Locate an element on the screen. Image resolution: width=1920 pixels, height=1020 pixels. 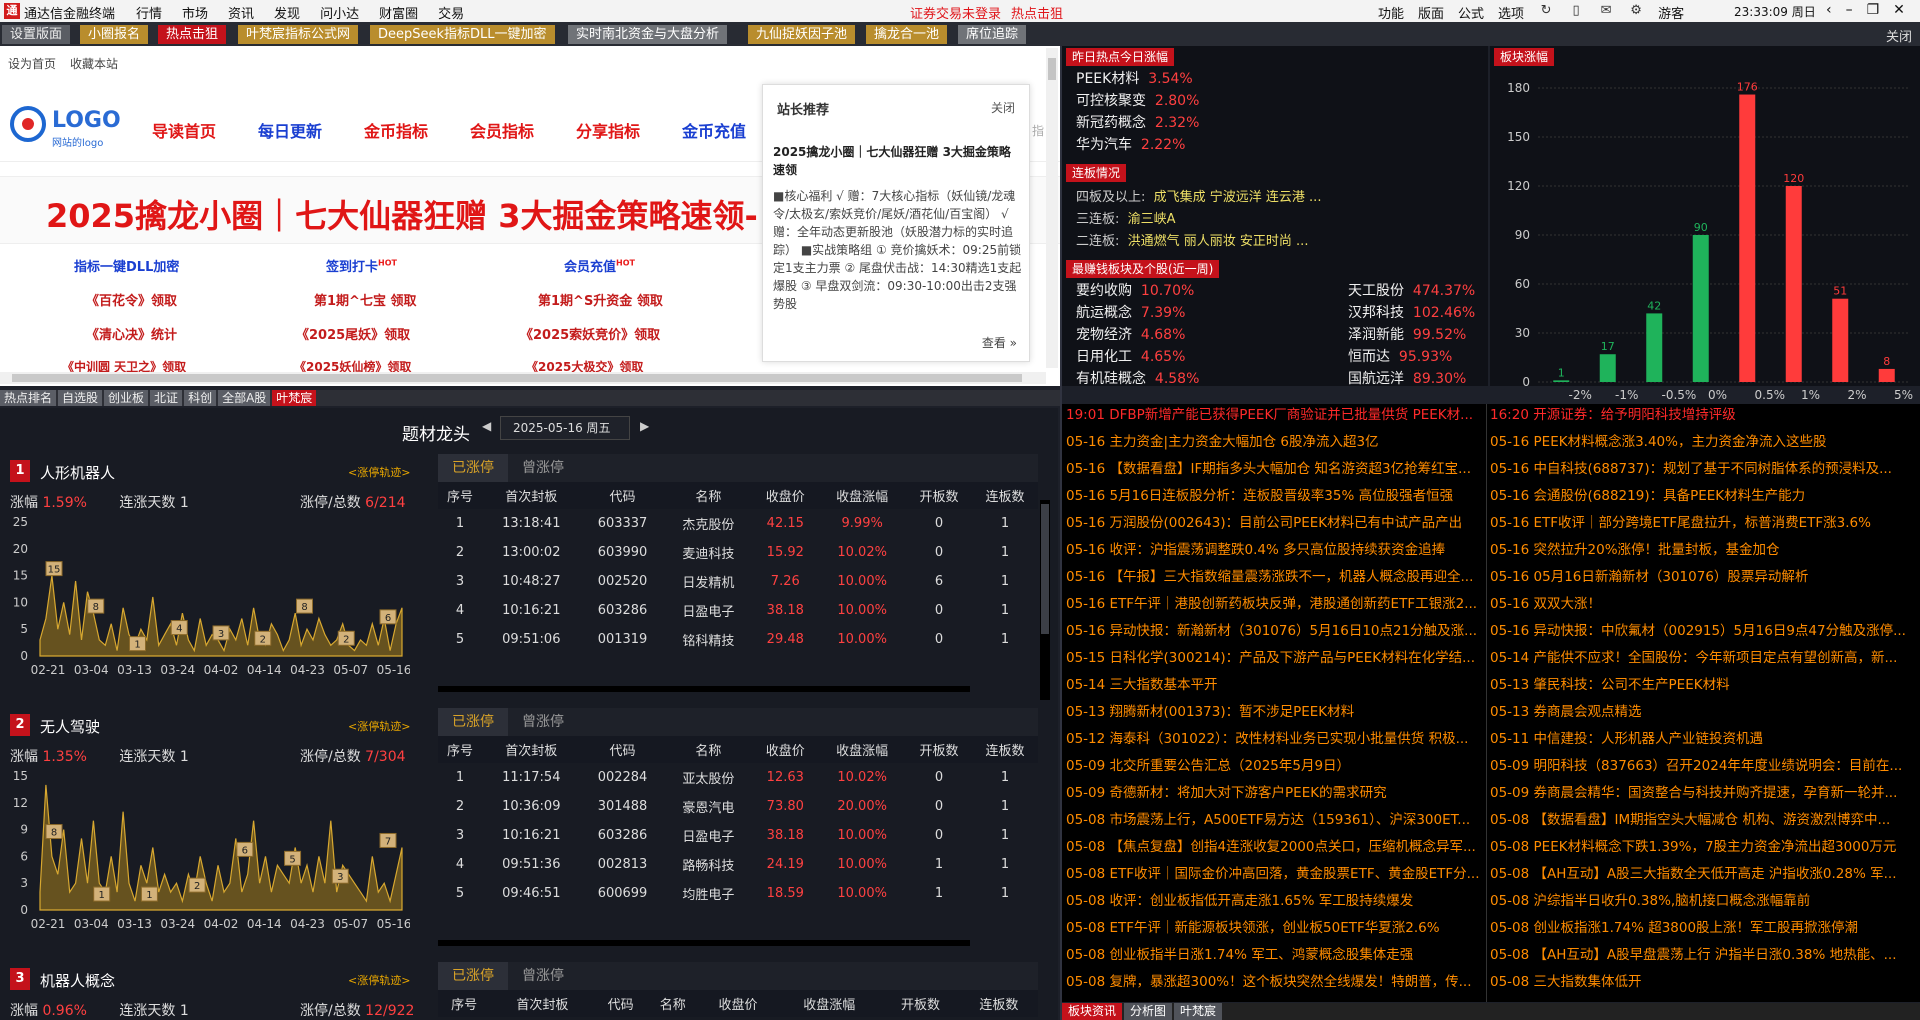
profit-sector-row: 航运概念 7.39% is located at coordinates (1130, 312).